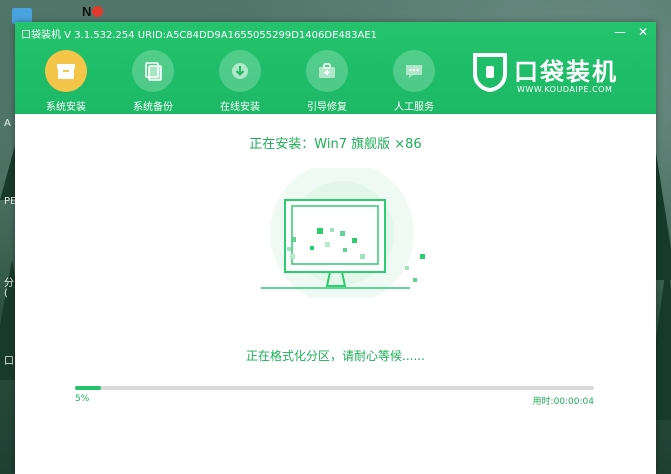 The height and width of the screenshot is (474, 671). I want to click on package-icon, so click(66, 71).